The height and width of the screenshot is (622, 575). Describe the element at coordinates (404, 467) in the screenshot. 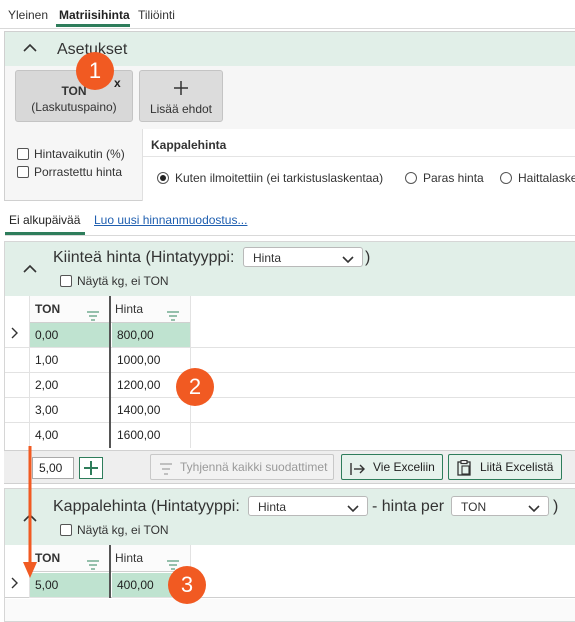

I see `export-excel-label: Vie Exceliin` at that location.